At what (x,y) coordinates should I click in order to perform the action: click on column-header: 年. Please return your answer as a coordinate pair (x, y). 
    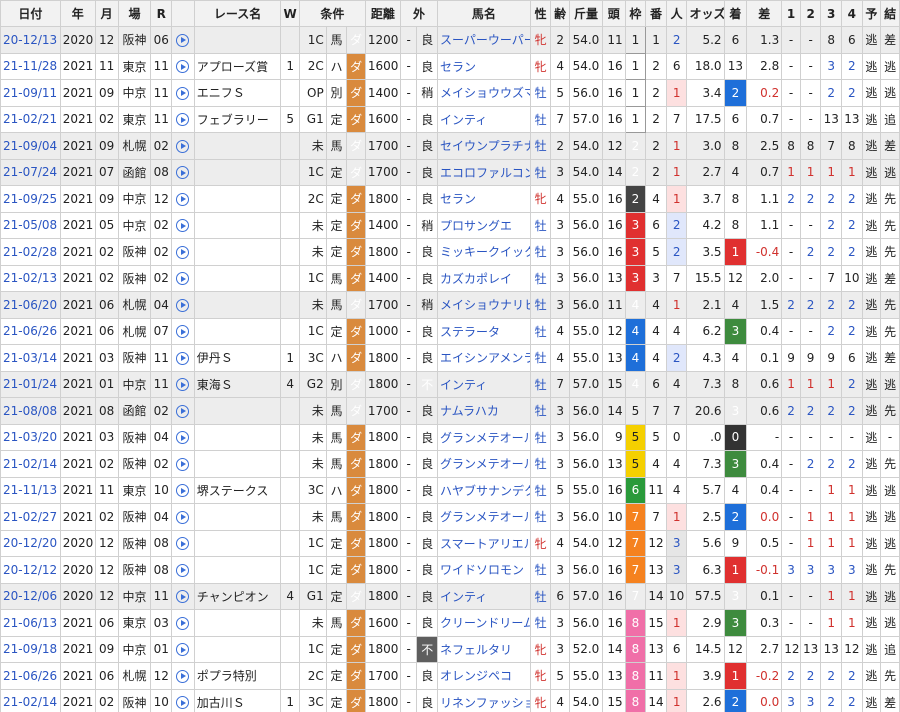
    Looking at the image, I should click on (77, 13).